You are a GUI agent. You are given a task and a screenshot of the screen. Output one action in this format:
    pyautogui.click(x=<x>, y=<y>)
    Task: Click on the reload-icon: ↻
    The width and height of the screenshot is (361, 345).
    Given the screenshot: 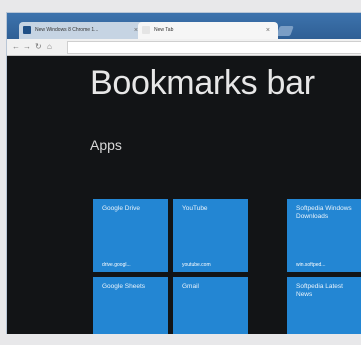 What is the action you would take?
    pyautogui.click(x=38, y=47)
    